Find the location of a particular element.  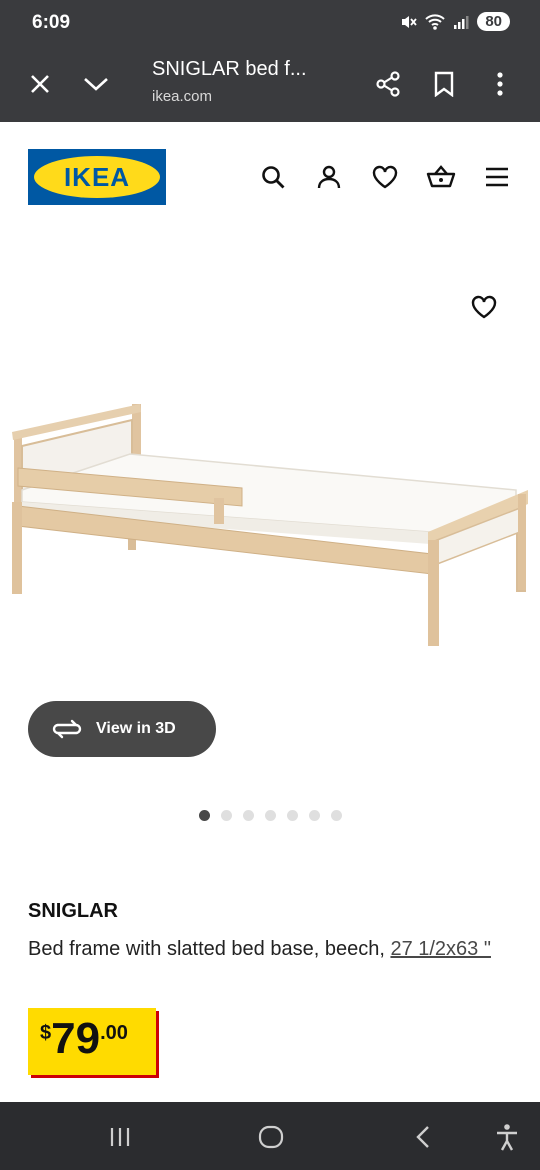

close-icon is located at coordinates (40, 84).